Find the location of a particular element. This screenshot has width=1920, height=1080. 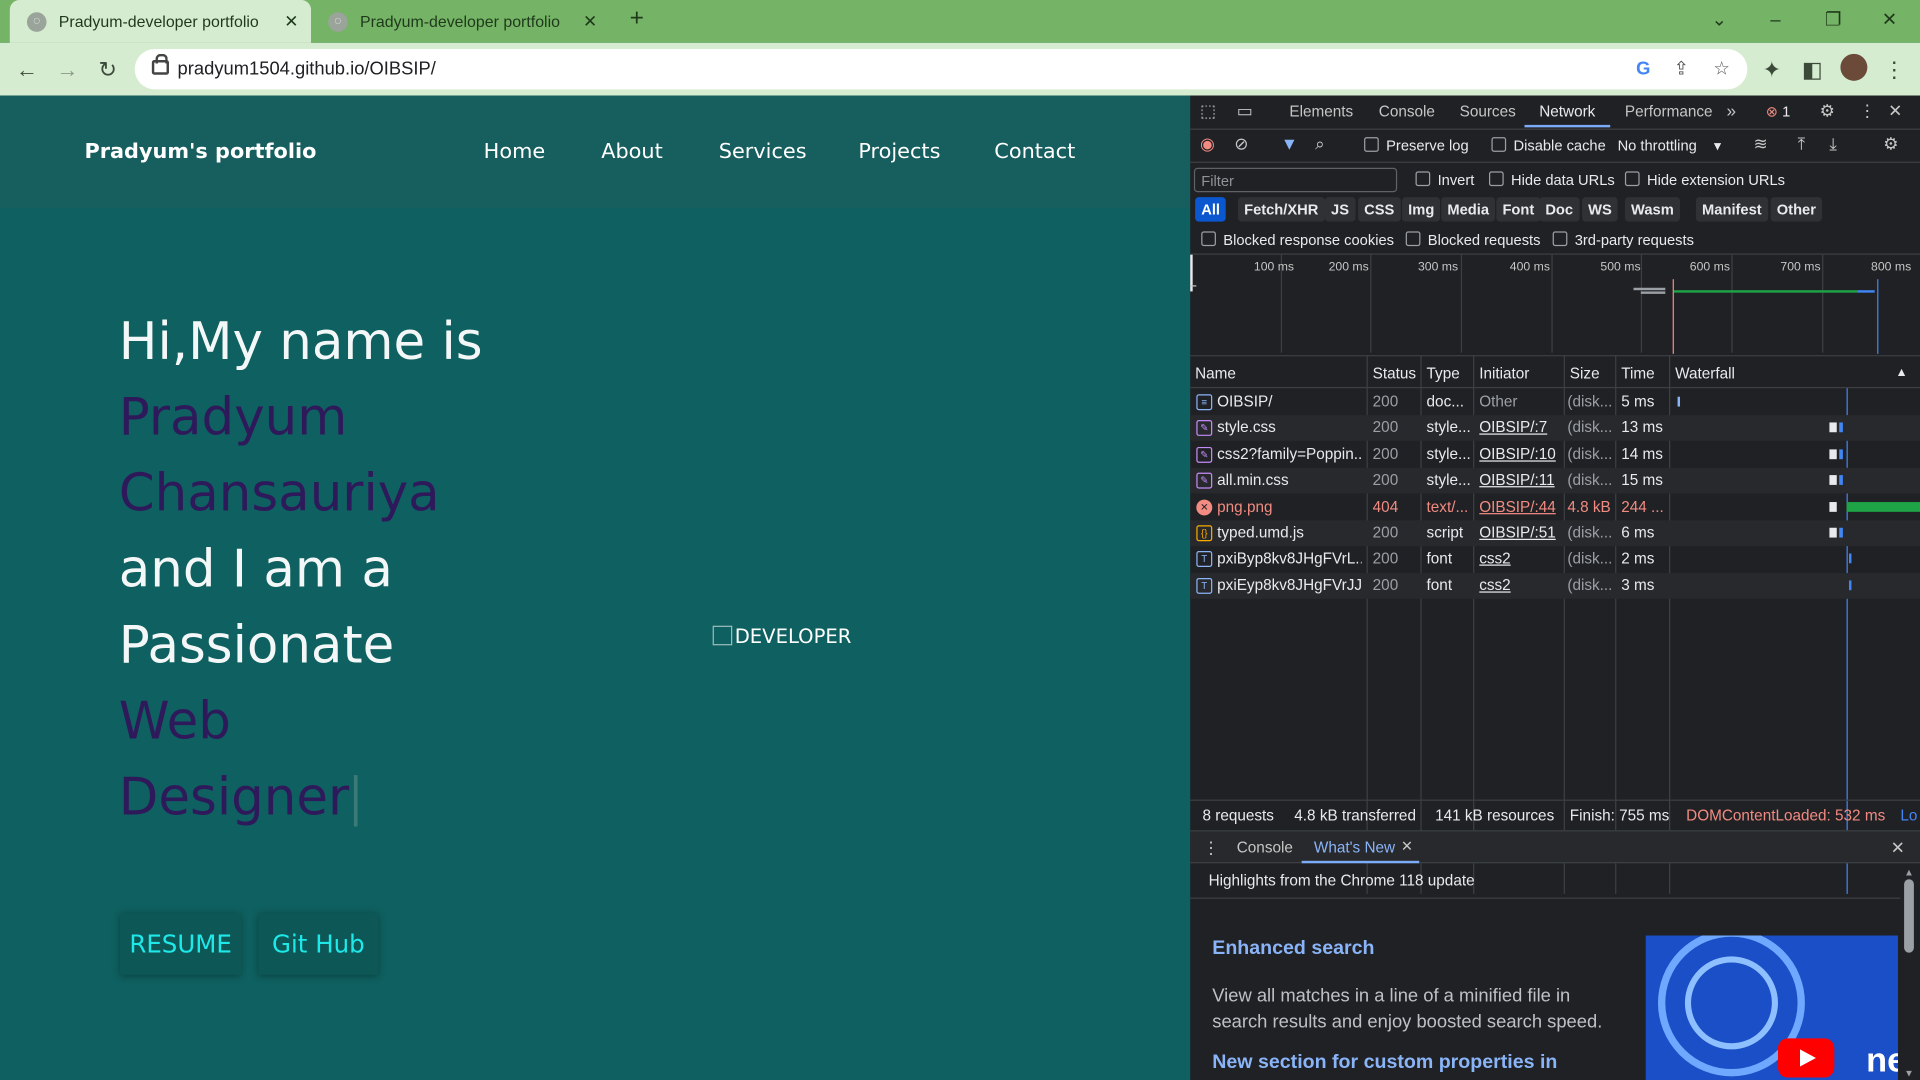

cell-initiator: OIBSIP/:44 is located at coordinates (1519, 506).